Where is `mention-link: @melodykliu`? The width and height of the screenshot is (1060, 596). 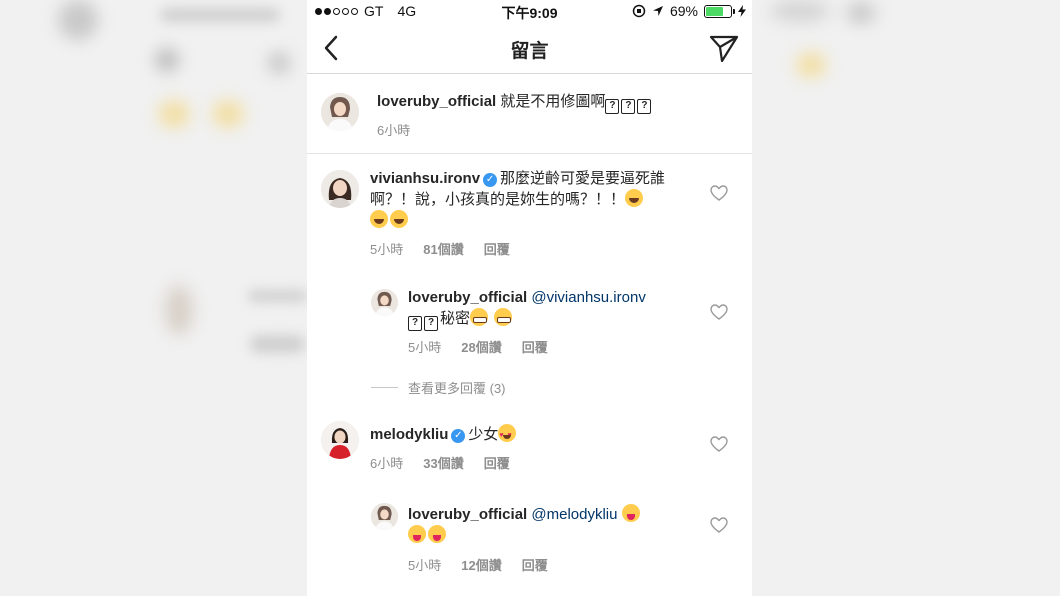
mention-link: @melodykliu is located at coordinates (574, 514).